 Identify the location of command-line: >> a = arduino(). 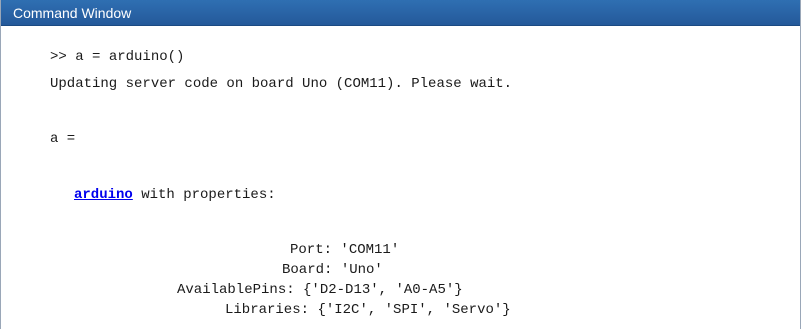
(117, 57).